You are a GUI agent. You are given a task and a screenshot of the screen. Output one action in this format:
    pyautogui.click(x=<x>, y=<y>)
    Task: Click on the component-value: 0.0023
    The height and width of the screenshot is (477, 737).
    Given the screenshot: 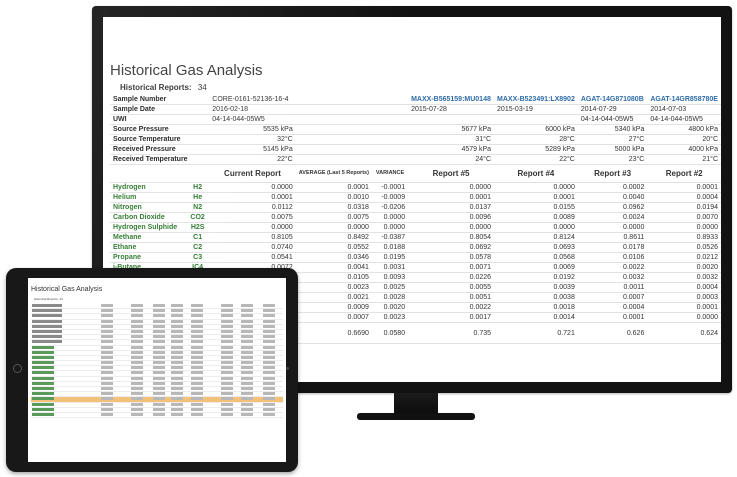 What is the action you would take?
    pyautogui.click(x=333, y=287)
    